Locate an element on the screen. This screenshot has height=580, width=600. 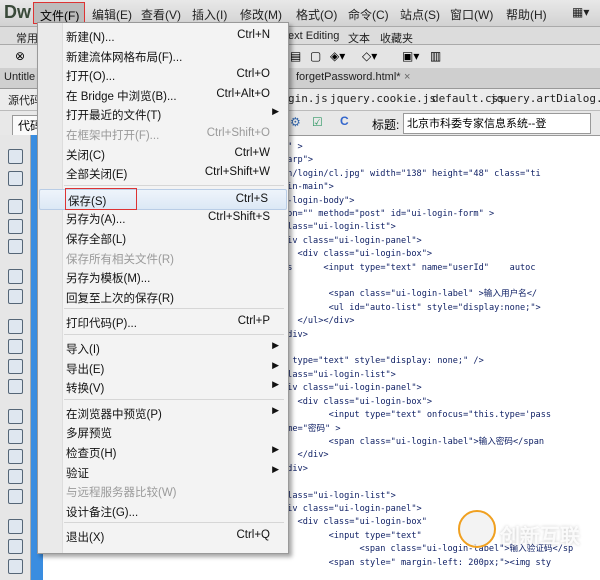
syntax-coloring-icon is located at coordinates (15, 386).